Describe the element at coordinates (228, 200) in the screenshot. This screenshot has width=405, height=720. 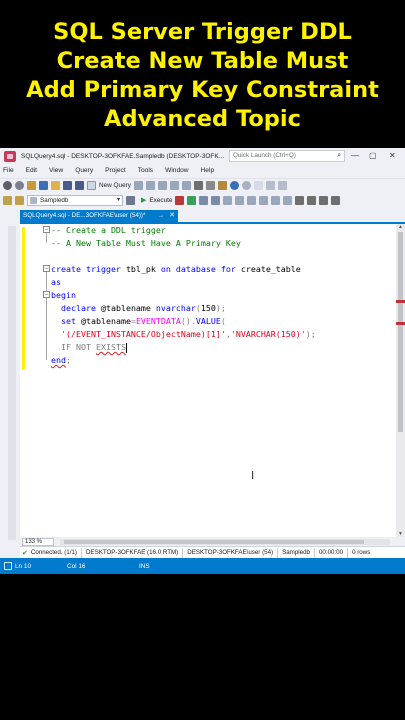
I see `intellisense-icon` at that location.